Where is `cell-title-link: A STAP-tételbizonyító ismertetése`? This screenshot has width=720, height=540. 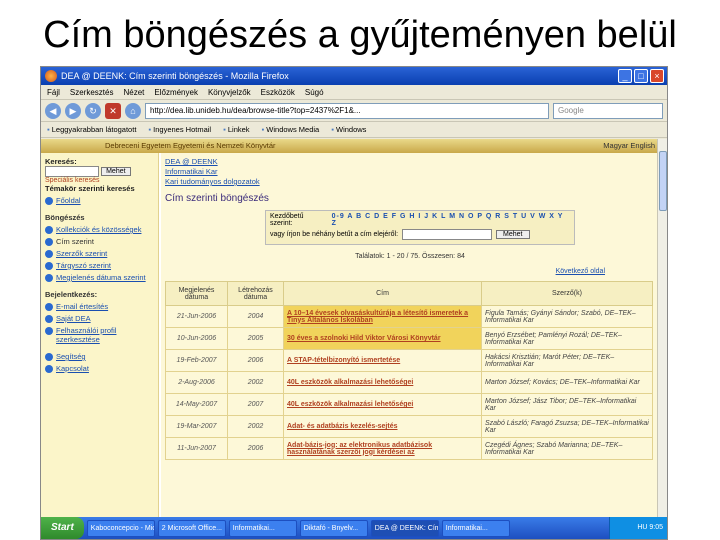 cell-title-link: A STAP-tételbizonyító ismertetése is located at coordinates (382, 360).